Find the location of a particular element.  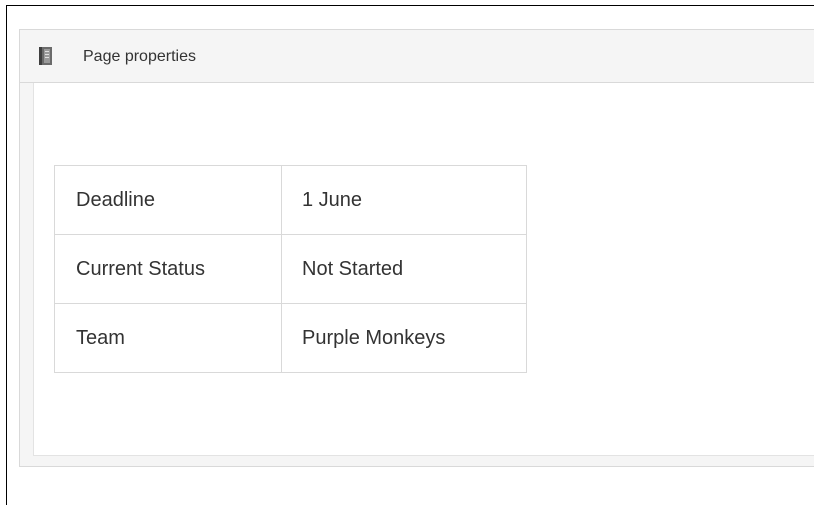

table-row: Current Status Not Started is located at coordinates (290, 269).